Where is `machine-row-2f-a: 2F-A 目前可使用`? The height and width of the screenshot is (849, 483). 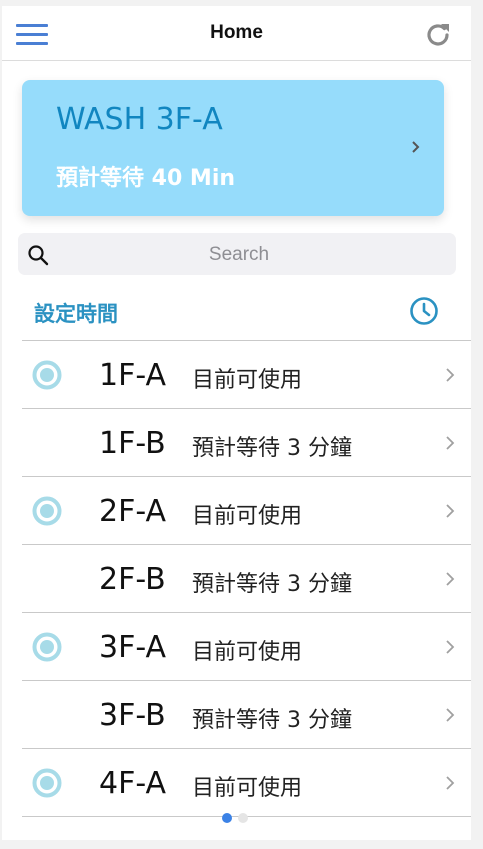 machine-row-2f-a: 2F-A 目前可使用 is located at coordinates (246, 510).